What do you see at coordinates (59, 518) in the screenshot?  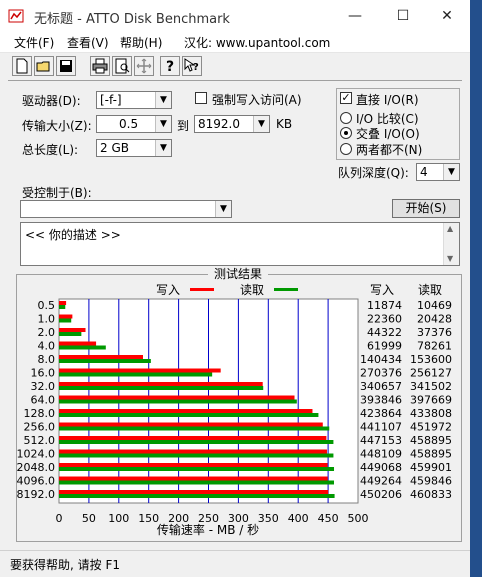 I see `x-tick-label: 0` at bounding box center [59, 518].